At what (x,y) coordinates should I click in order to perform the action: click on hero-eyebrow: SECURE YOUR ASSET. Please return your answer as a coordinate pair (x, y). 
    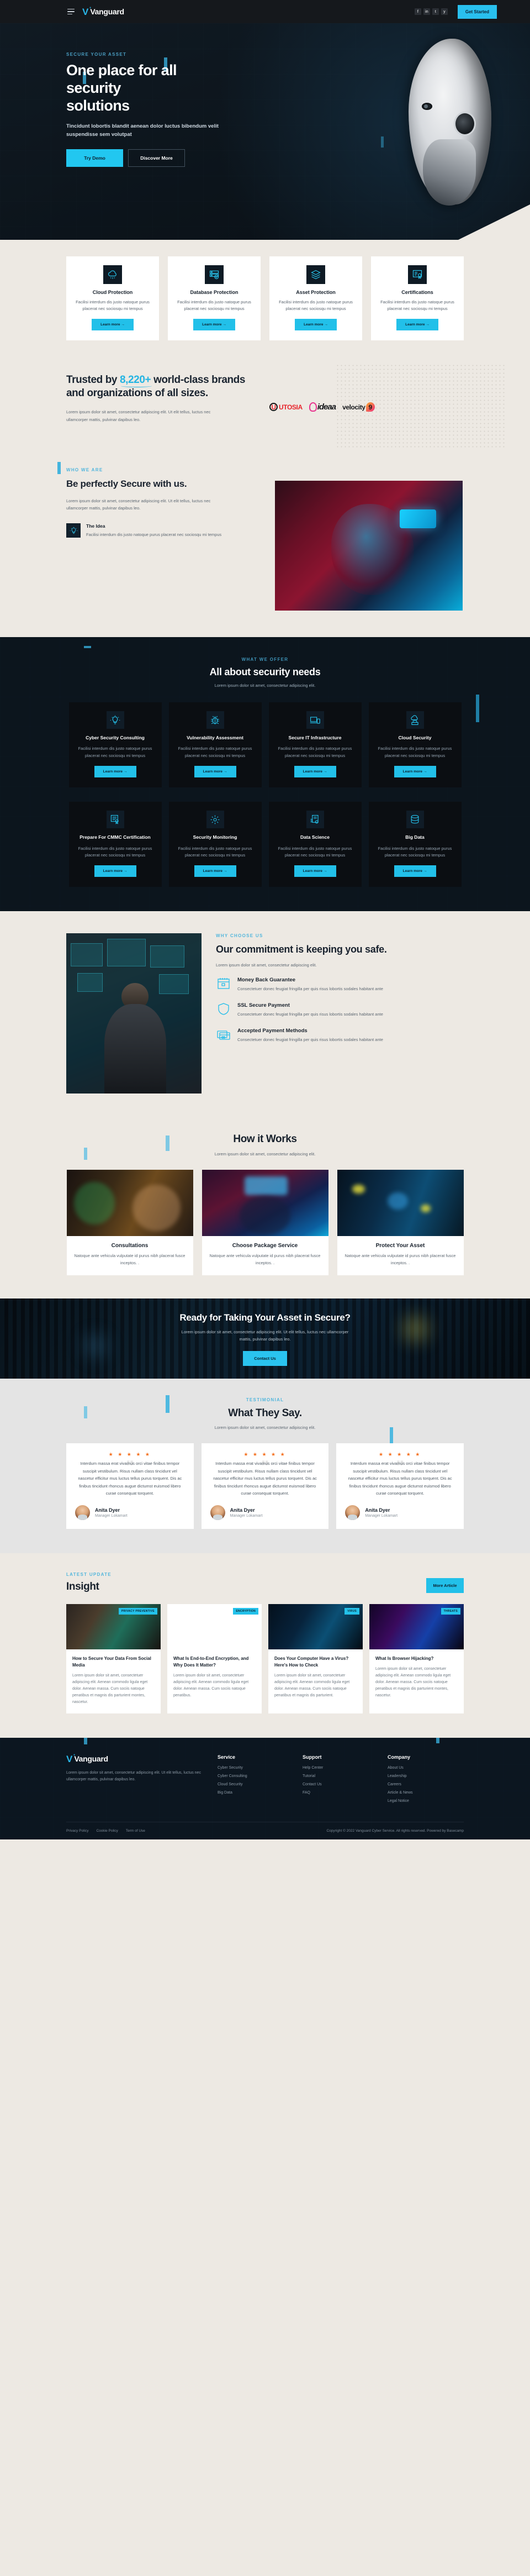
    Looking at the image, I should click on (97, 54).